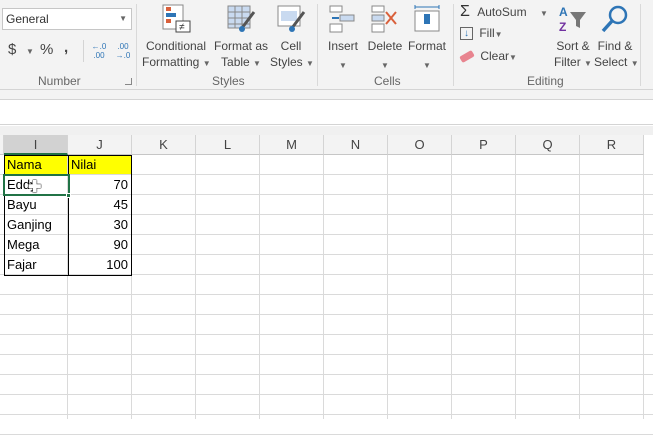  Describe the element at coordinates (563, 12) in the screenshot. I see `svg-text: A` at that location.